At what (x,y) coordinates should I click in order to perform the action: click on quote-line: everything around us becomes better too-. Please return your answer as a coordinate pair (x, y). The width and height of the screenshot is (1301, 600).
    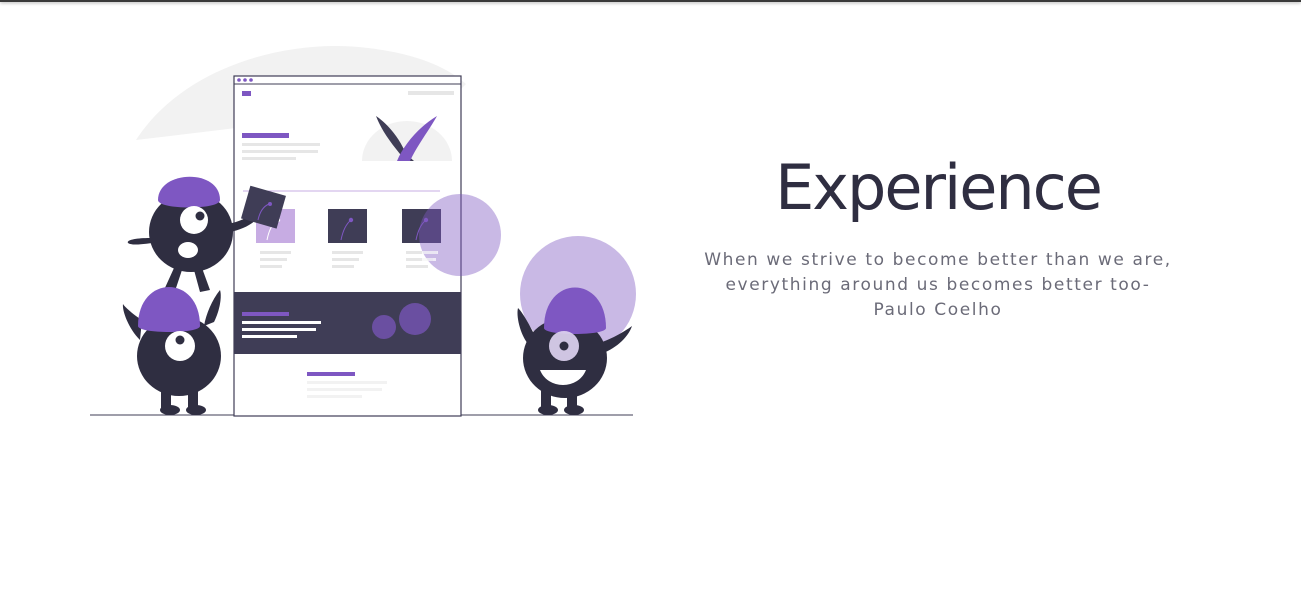
    Looking at the image, I should click on (938, 285).